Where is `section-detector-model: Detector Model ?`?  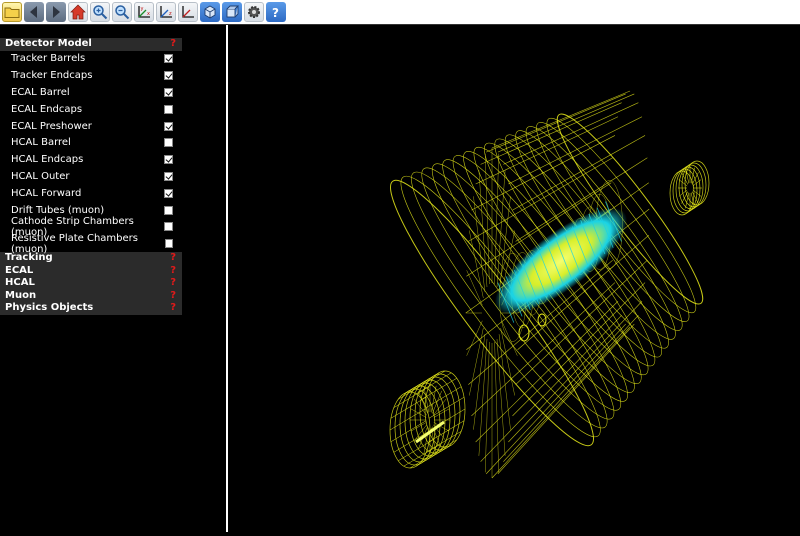 section-detector-model: Detector Model ? is located at coordinates (91, 44).